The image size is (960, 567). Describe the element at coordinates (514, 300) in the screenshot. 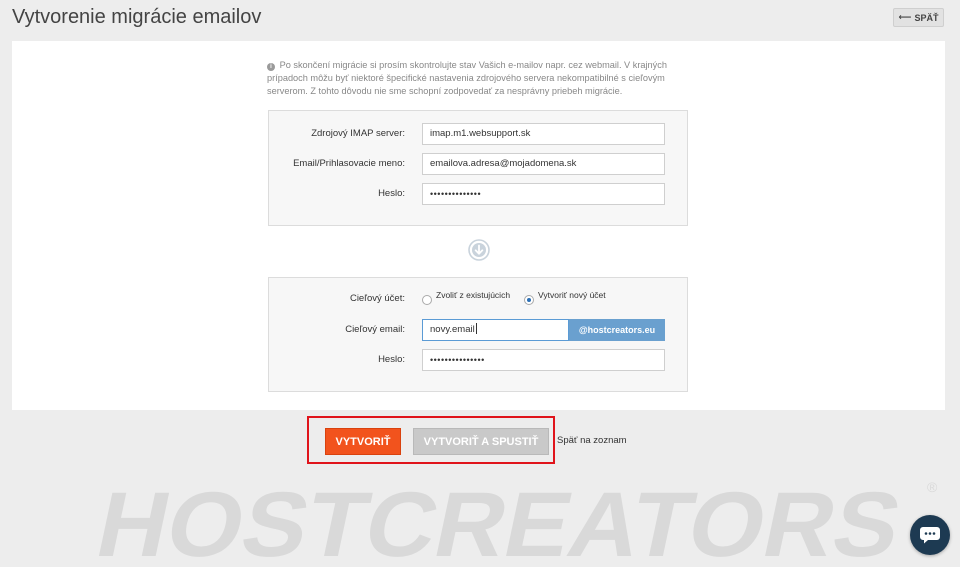

I see `target-account-options: Zvoliť z existujúcich Vytvoriť nový účet` at that location.